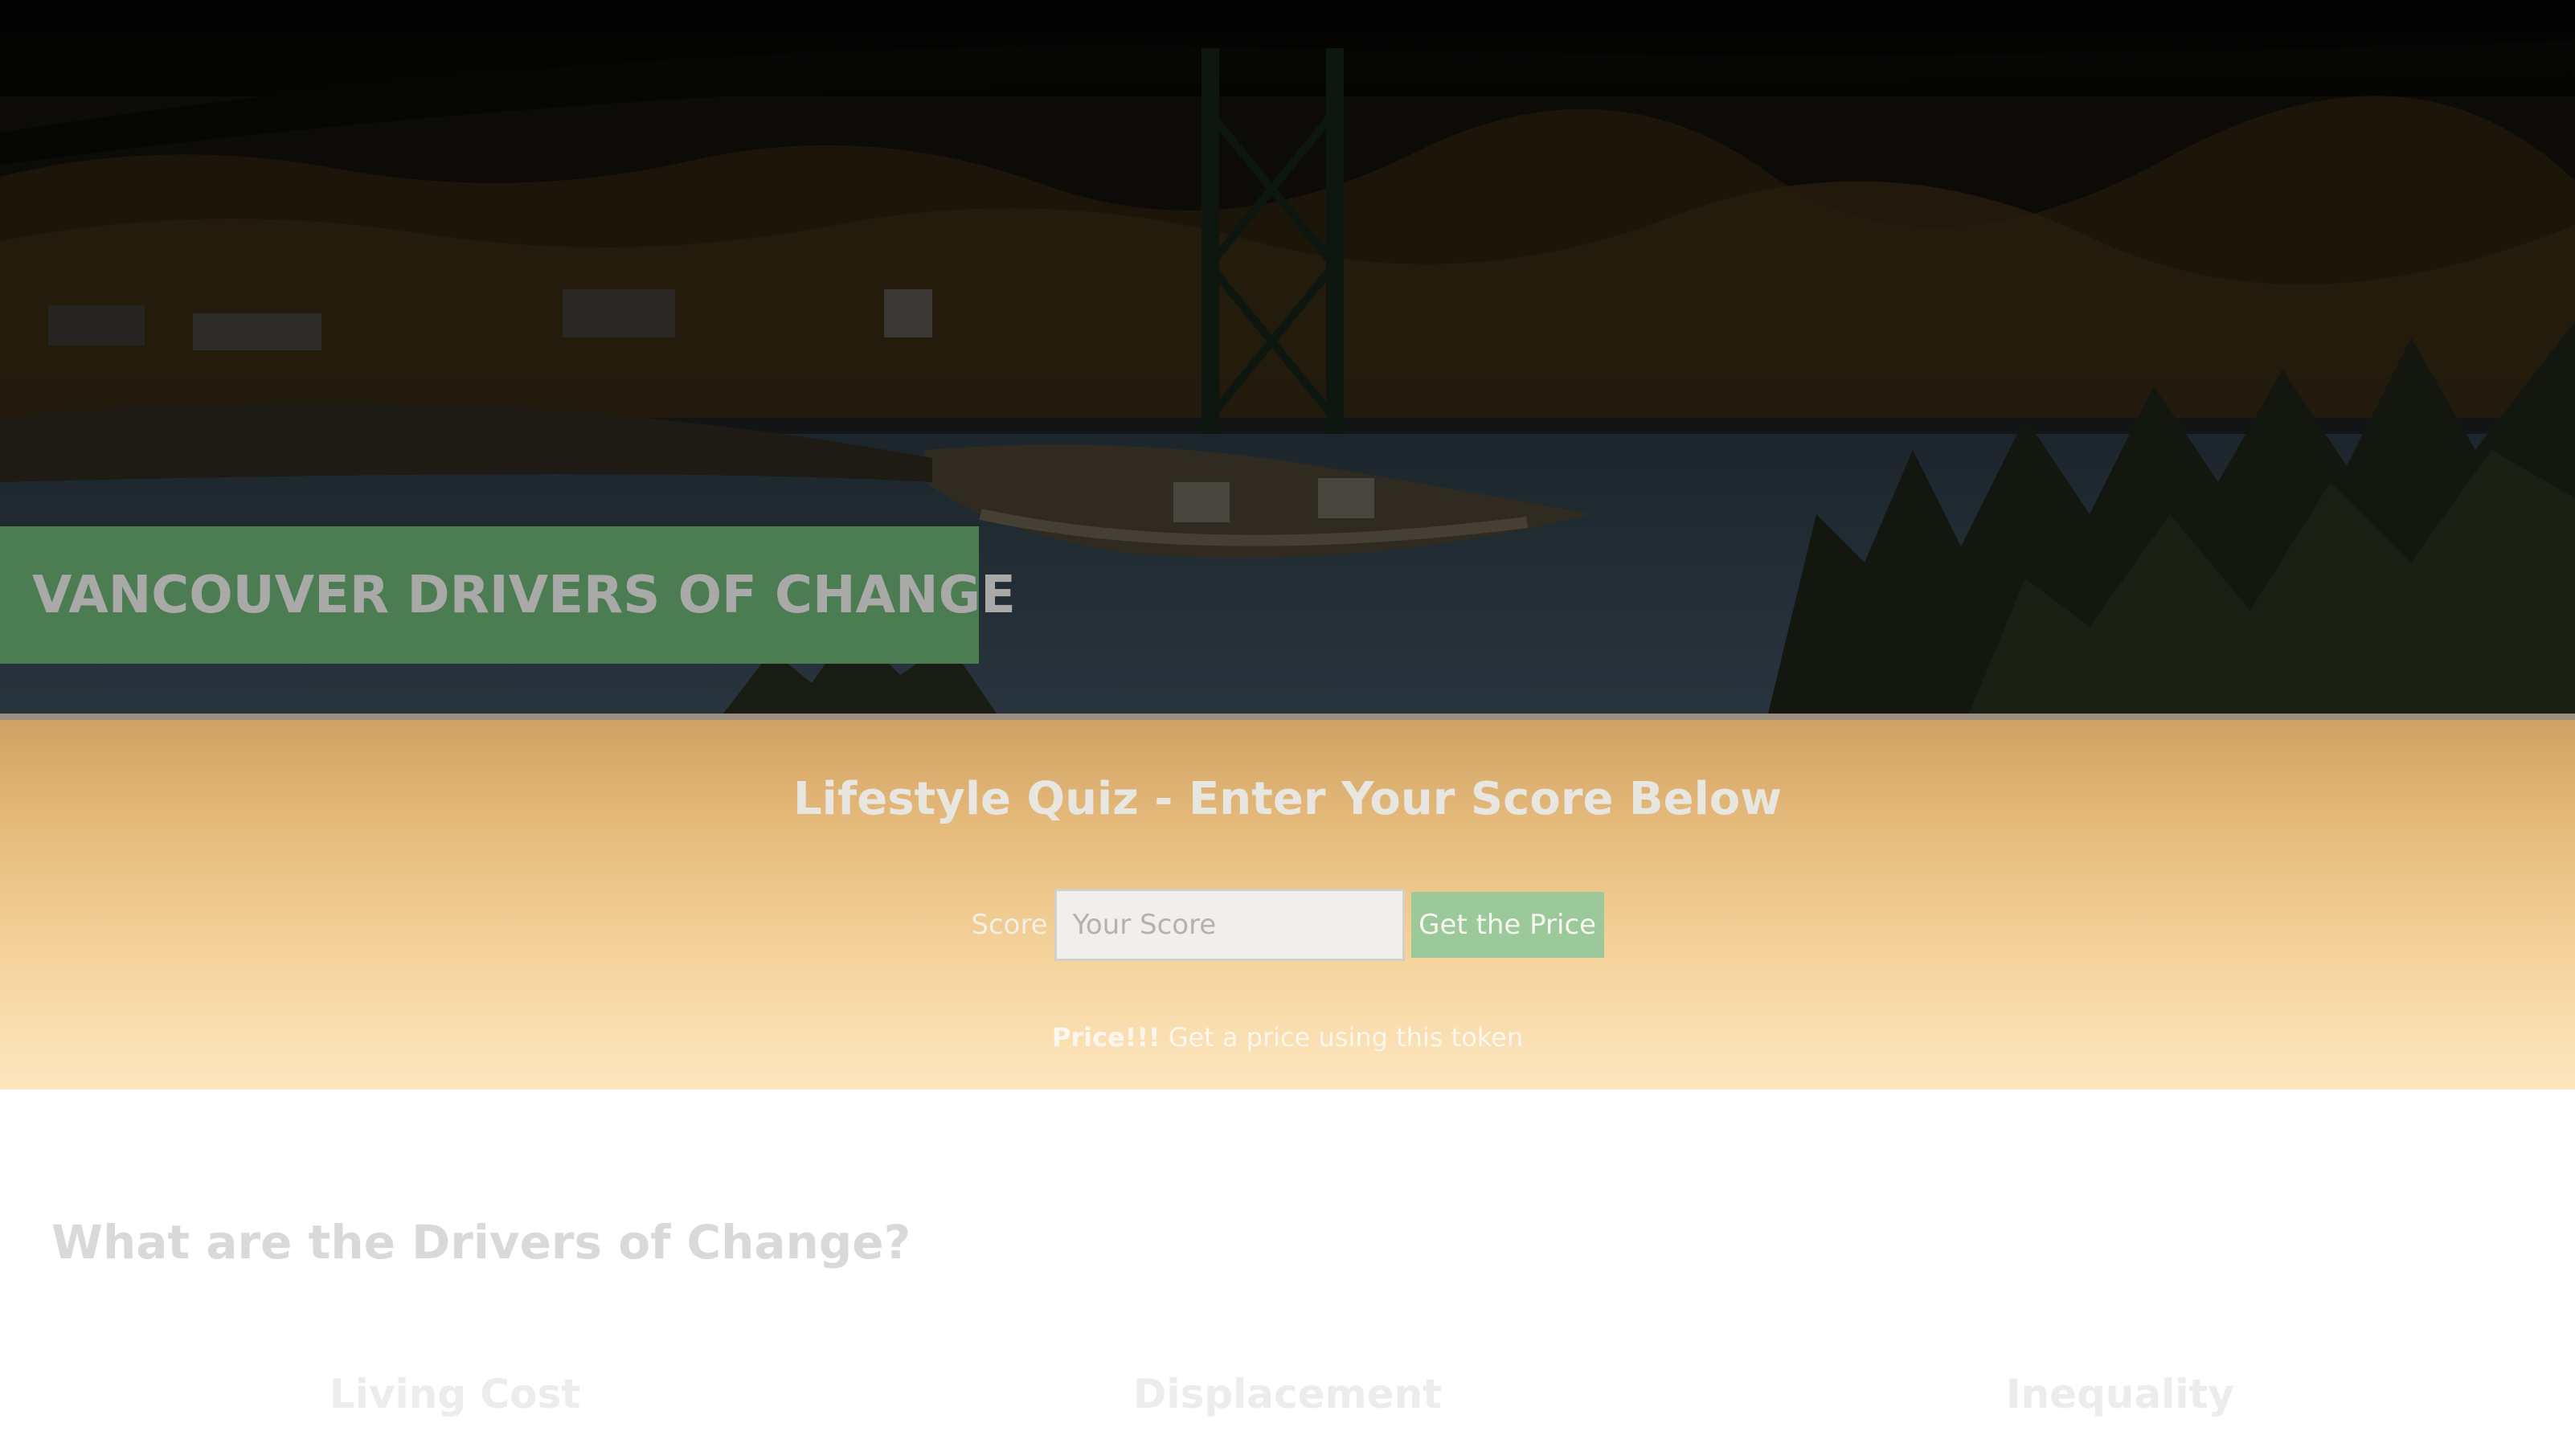  What do you see at coordinates (1009, 925) in the screenshot?
I see `score-label: Score` at bounding box center [1009, 925].